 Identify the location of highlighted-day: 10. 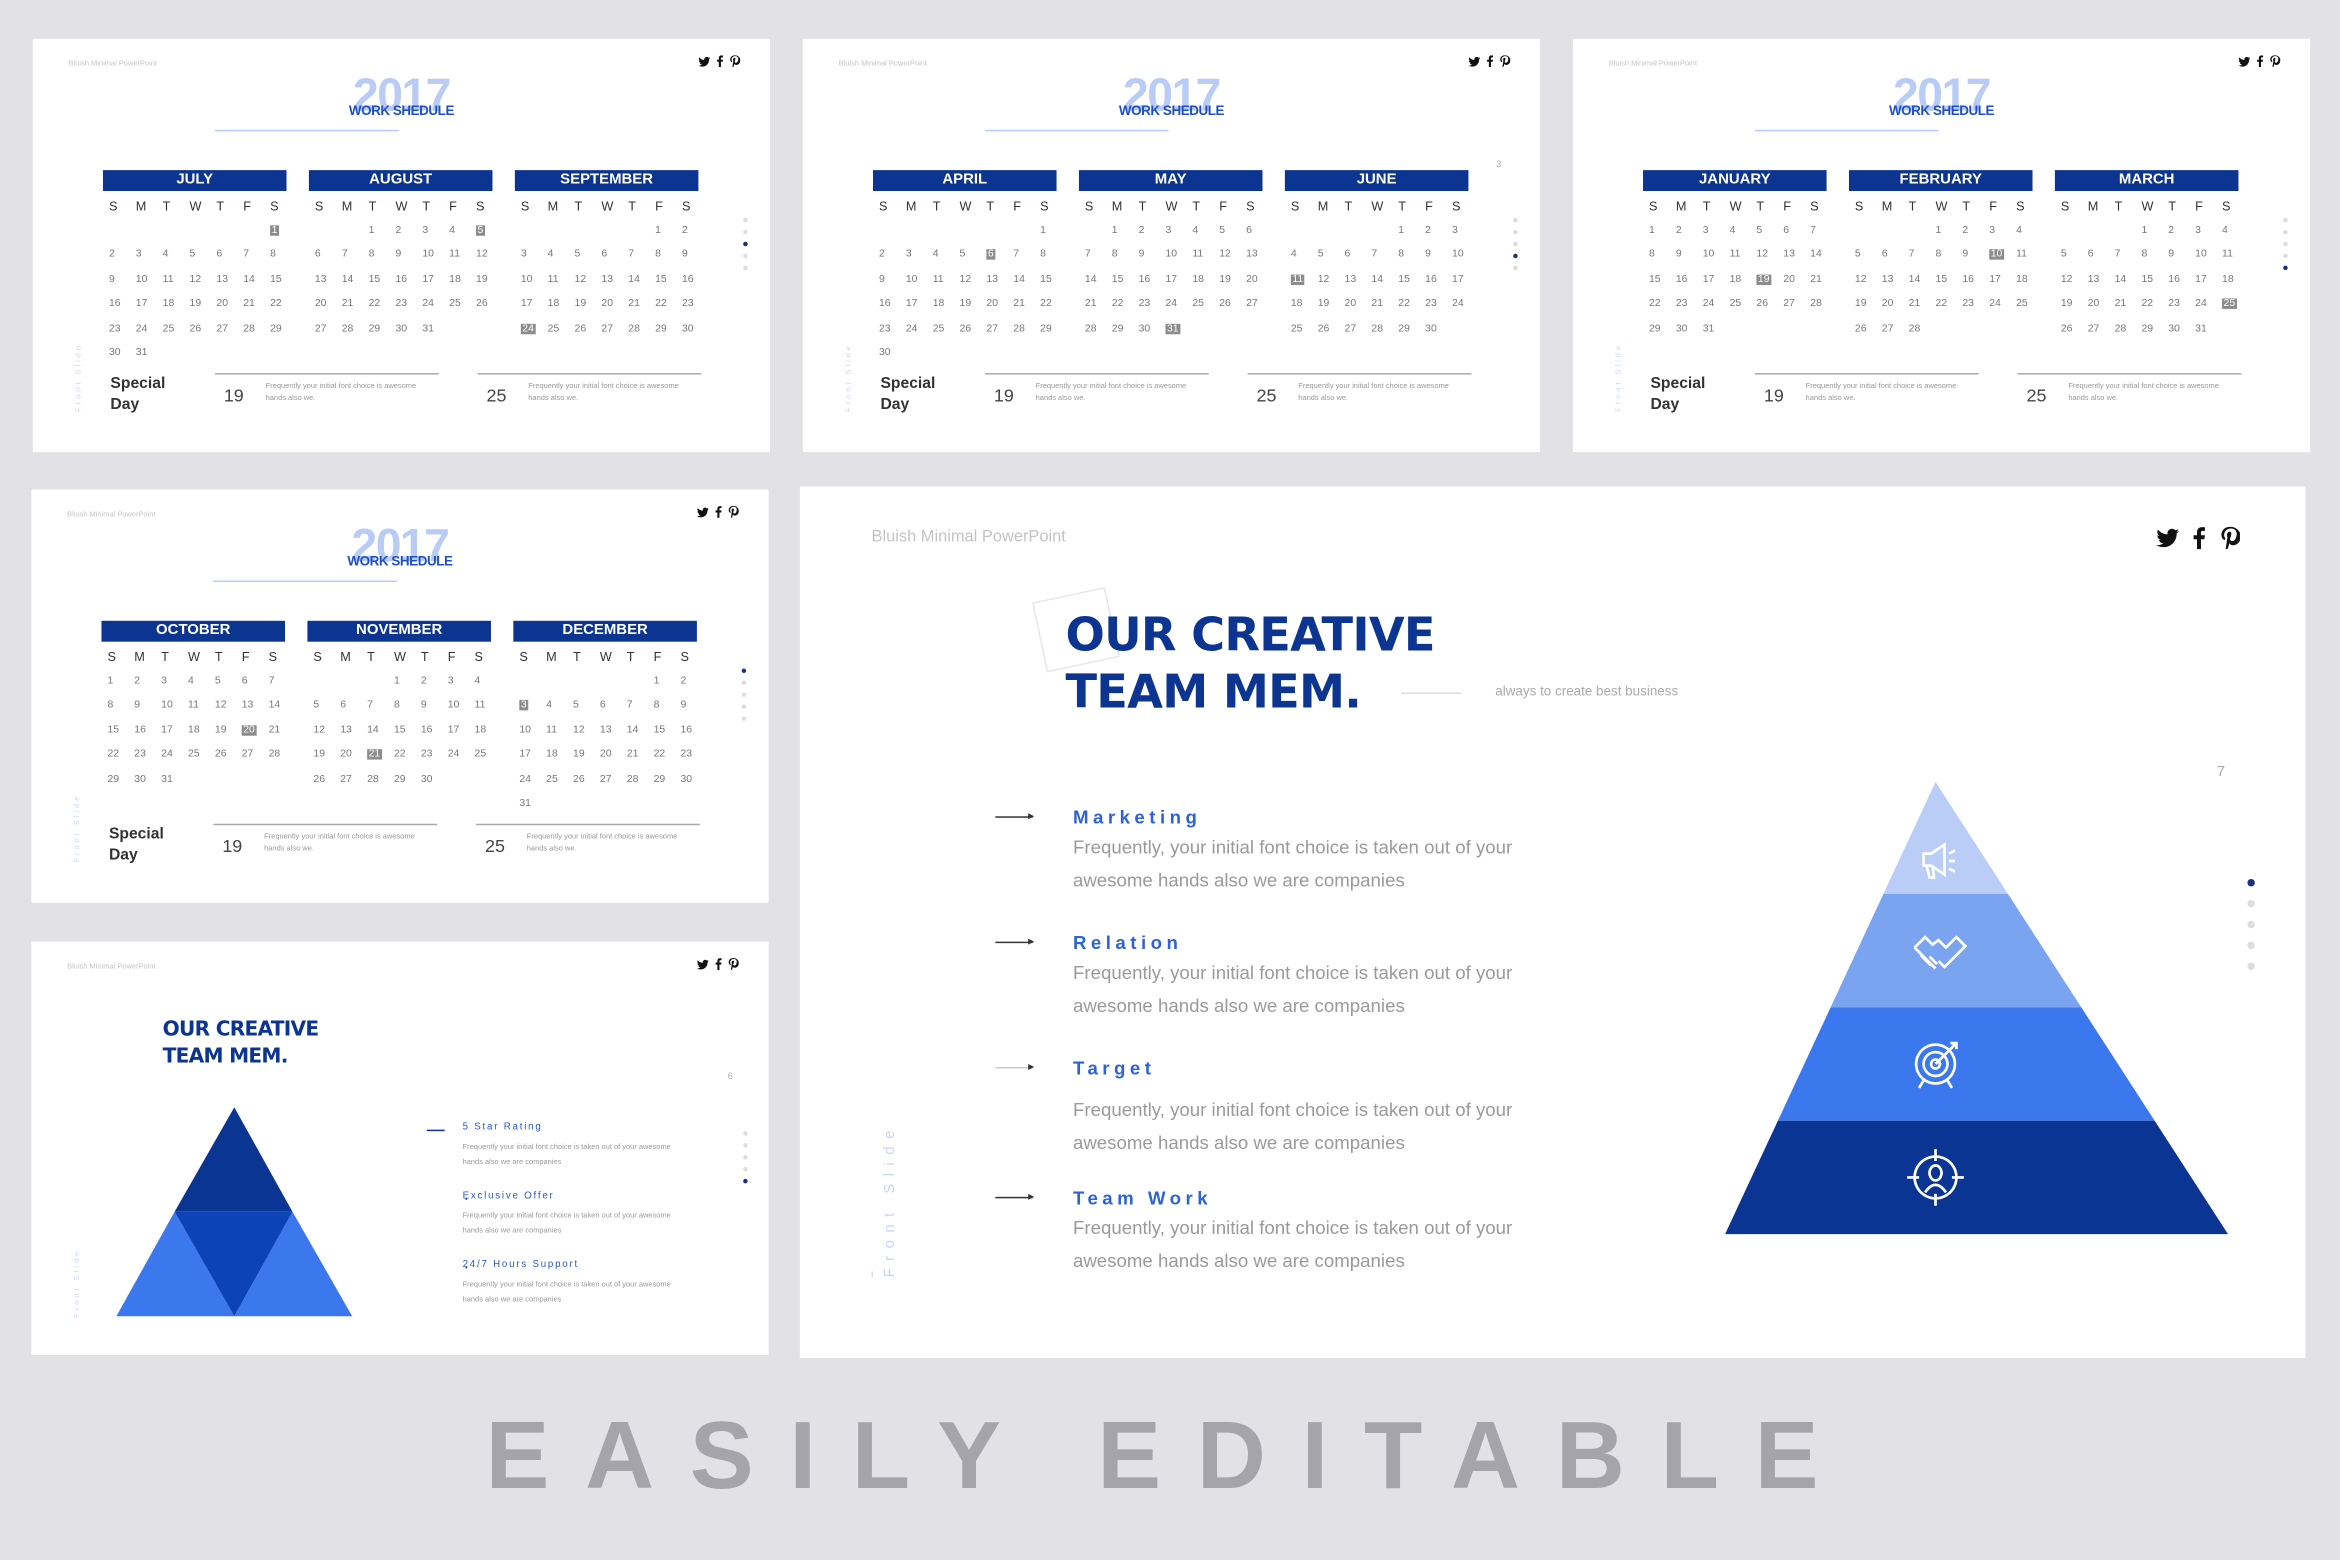
(1999, 255).